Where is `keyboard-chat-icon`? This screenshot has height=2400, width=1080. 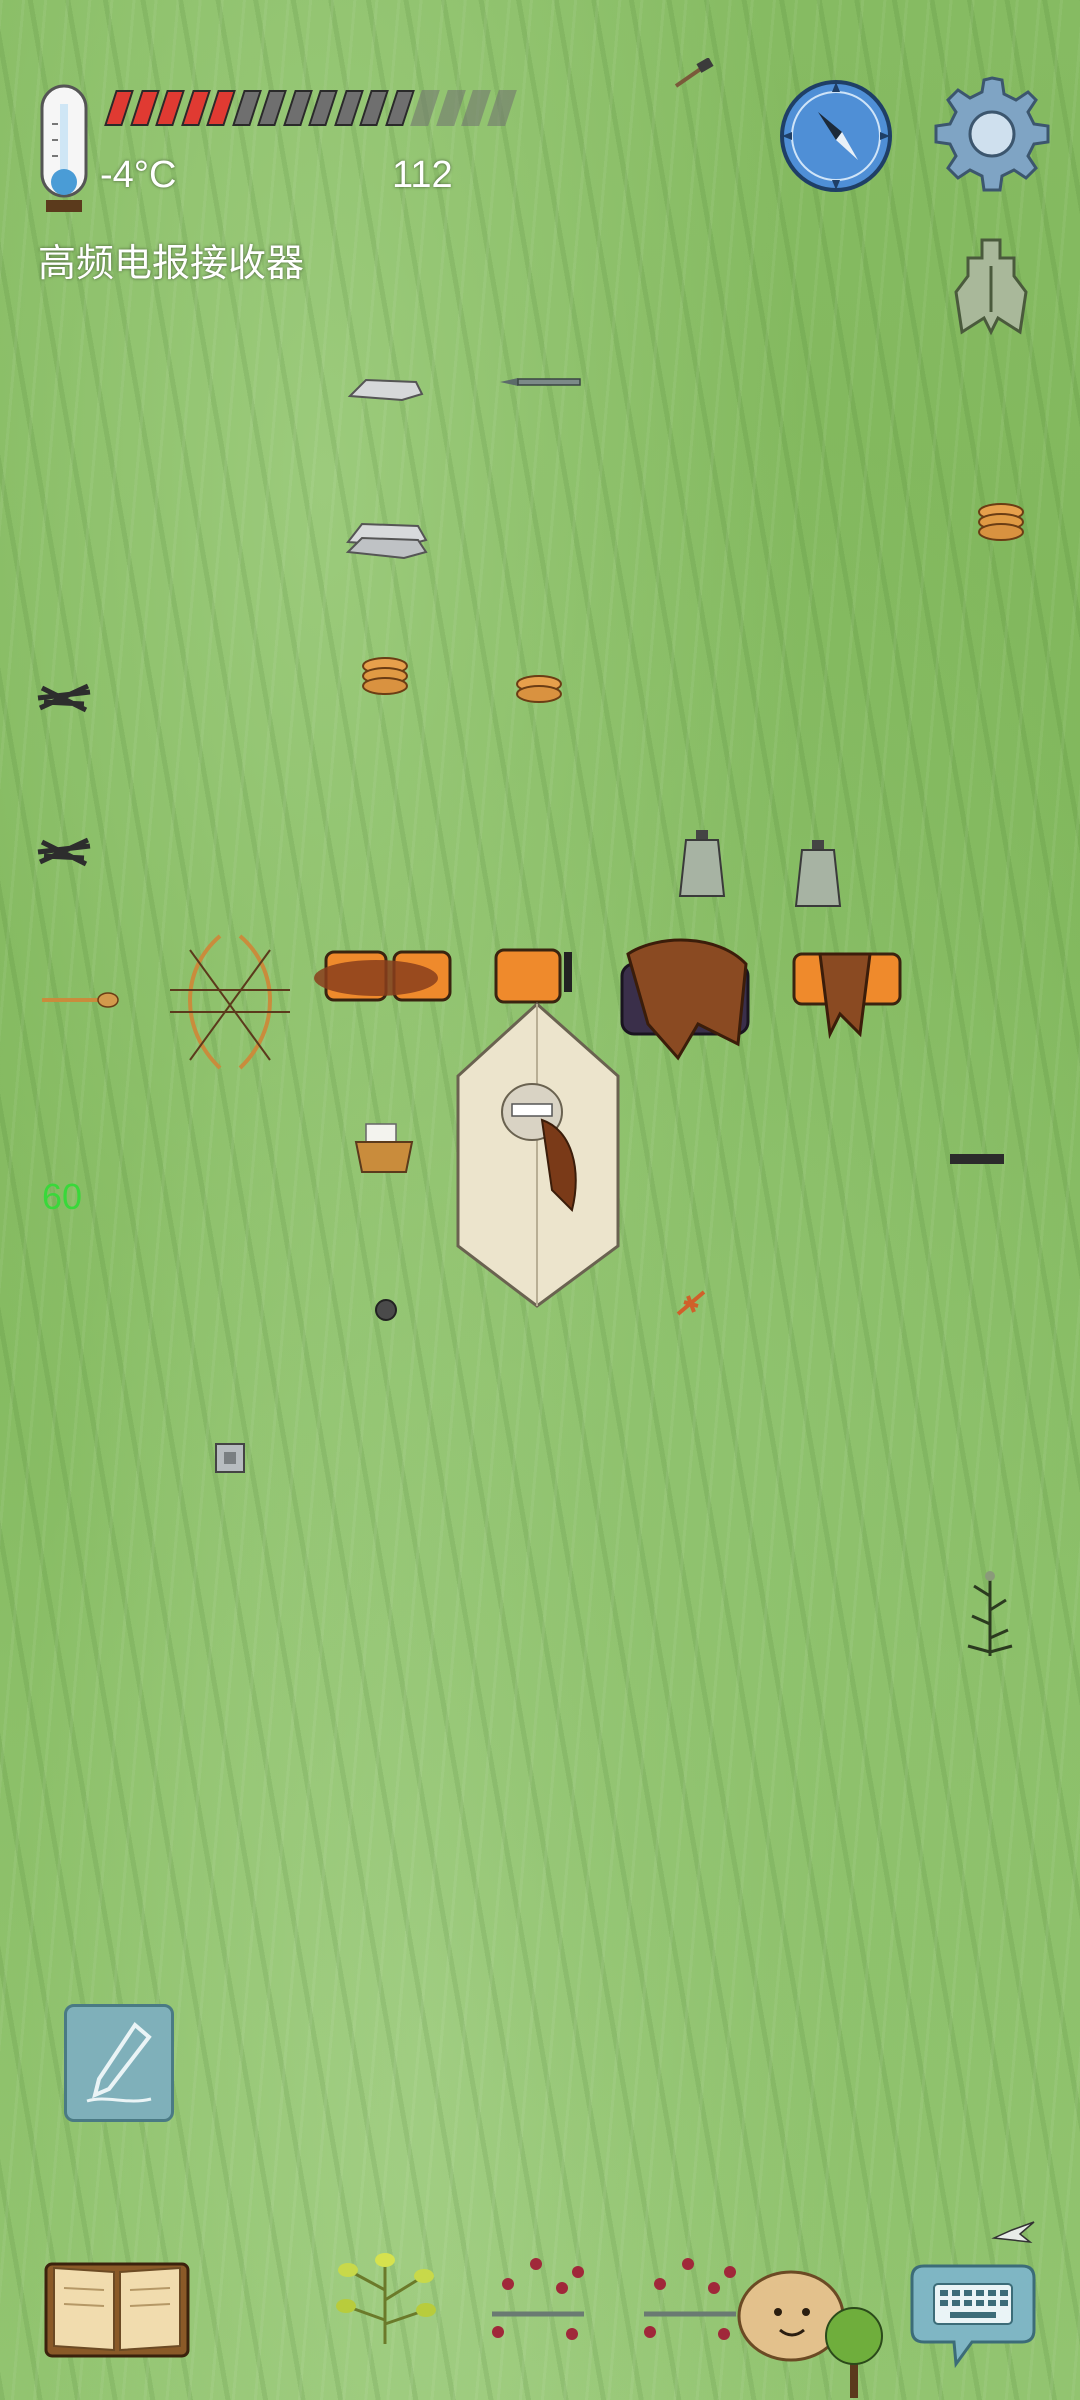 keyboard-chat-icon is located at coordinates (973, 2316).